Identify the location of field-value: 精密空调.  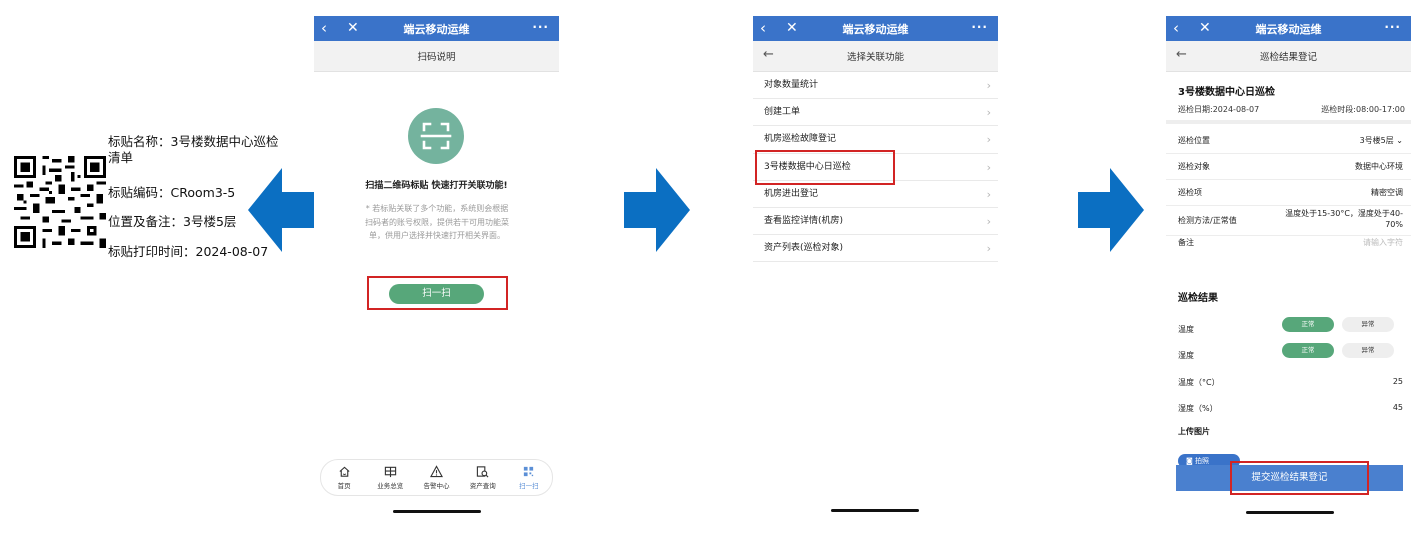
(1387, 192).